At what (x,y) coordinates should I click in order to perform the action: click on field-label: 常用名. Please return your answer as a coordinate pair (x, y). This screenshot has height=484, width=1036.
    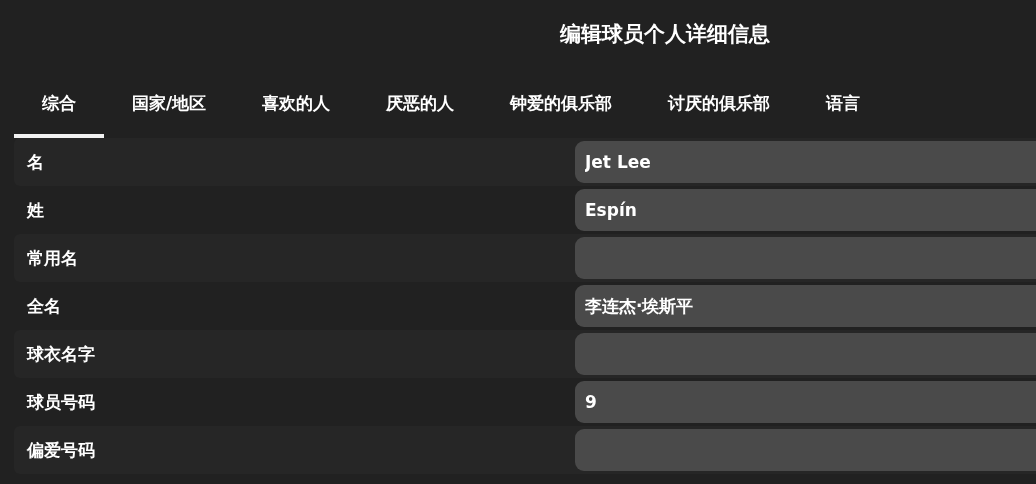
    Looking at the image, I should click on (52, 258).